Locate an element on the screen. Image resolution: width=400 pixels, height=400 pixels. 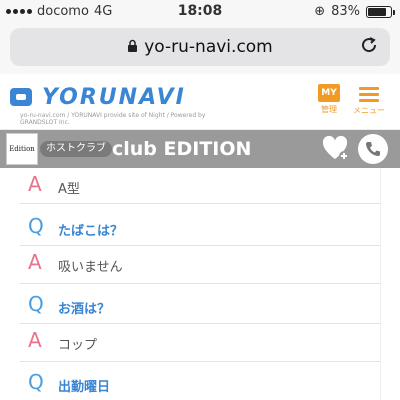
phone-icon is located at coordinates (373, 149).